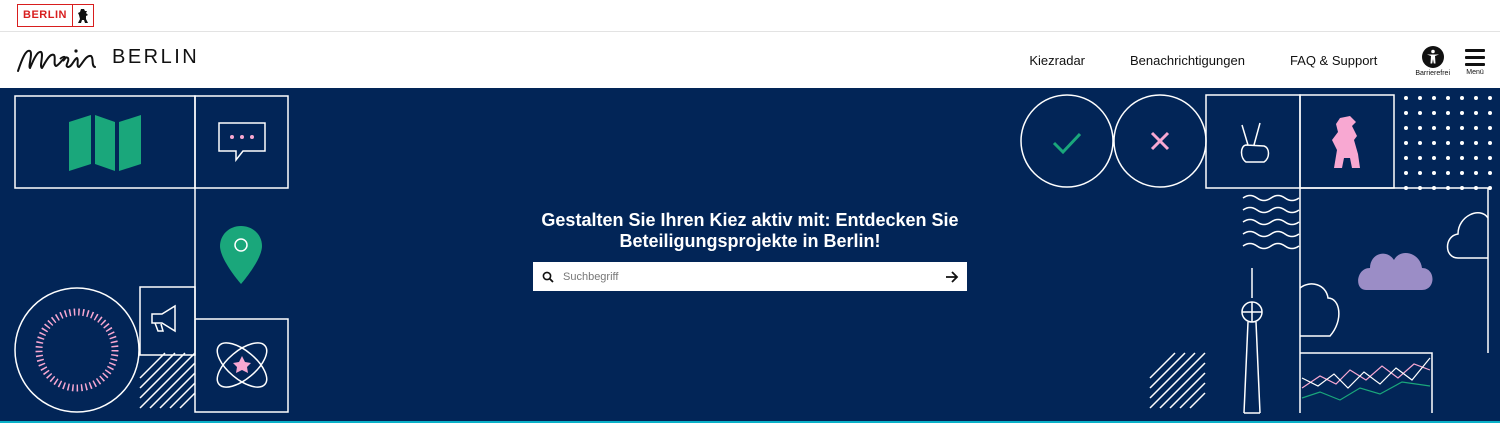 The height and width of the screenshot is (423, 1500). I want to click on dot-grid, so click(1448, 143).